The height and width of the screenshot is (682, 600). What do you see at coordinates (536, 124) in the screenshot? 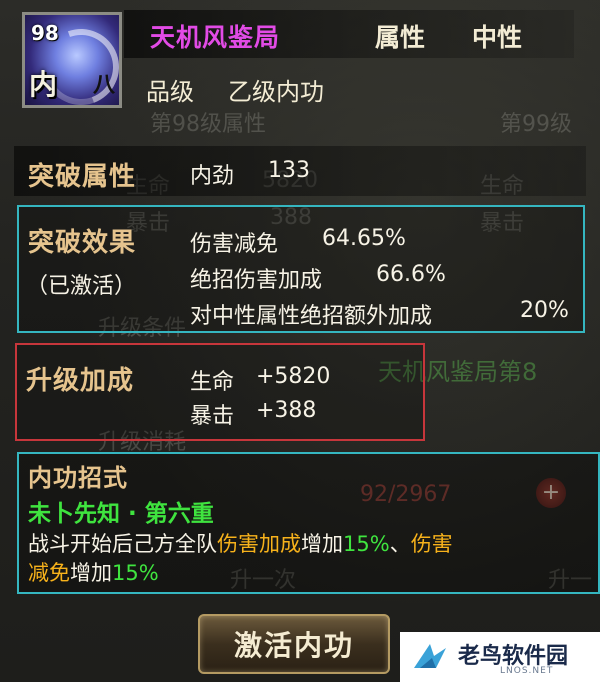
I see `ghost-text: 第99级` at bounding box center [536, 124].